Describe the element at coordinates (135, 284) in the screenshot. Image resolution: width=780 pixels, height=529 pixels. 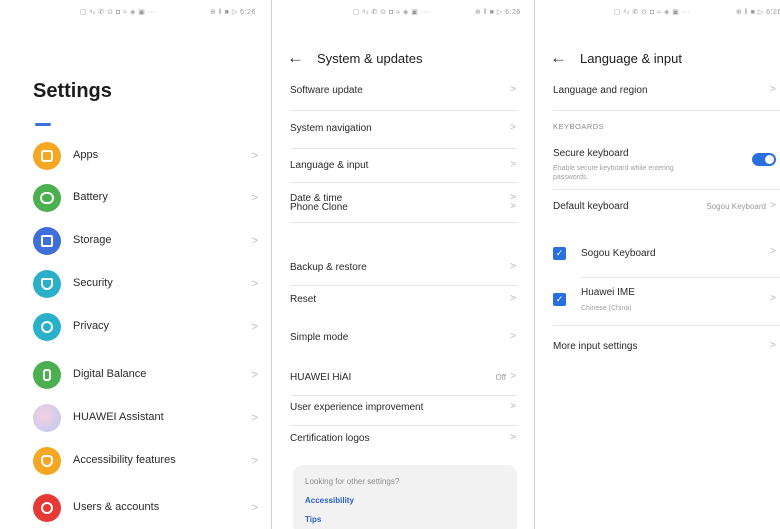
I see `settings-item-security: Security >` at that location.